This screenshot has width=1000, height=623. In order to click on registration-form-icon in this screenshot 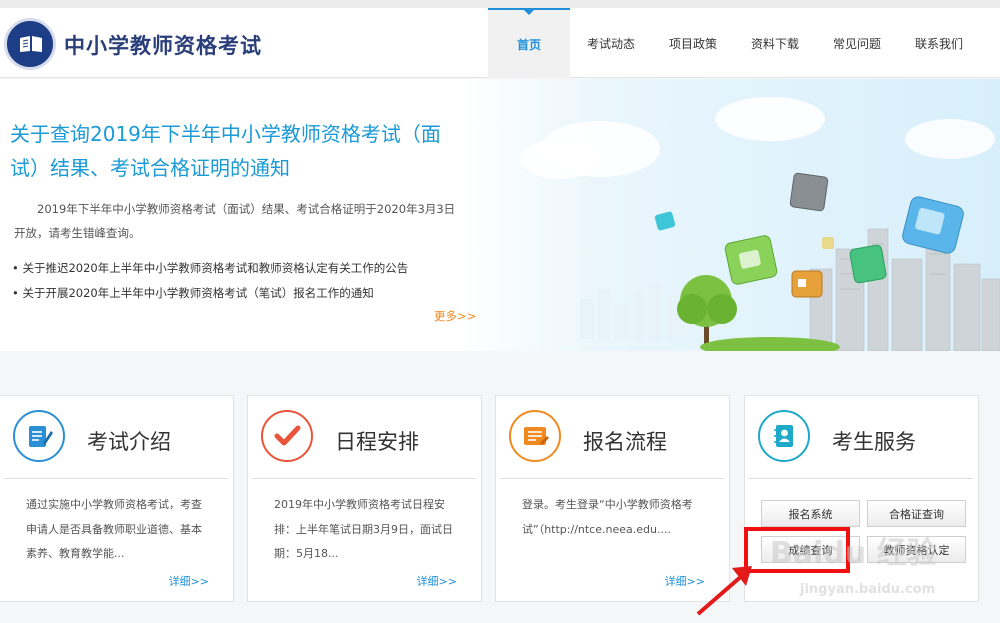, I will do `click(536, 436)`.